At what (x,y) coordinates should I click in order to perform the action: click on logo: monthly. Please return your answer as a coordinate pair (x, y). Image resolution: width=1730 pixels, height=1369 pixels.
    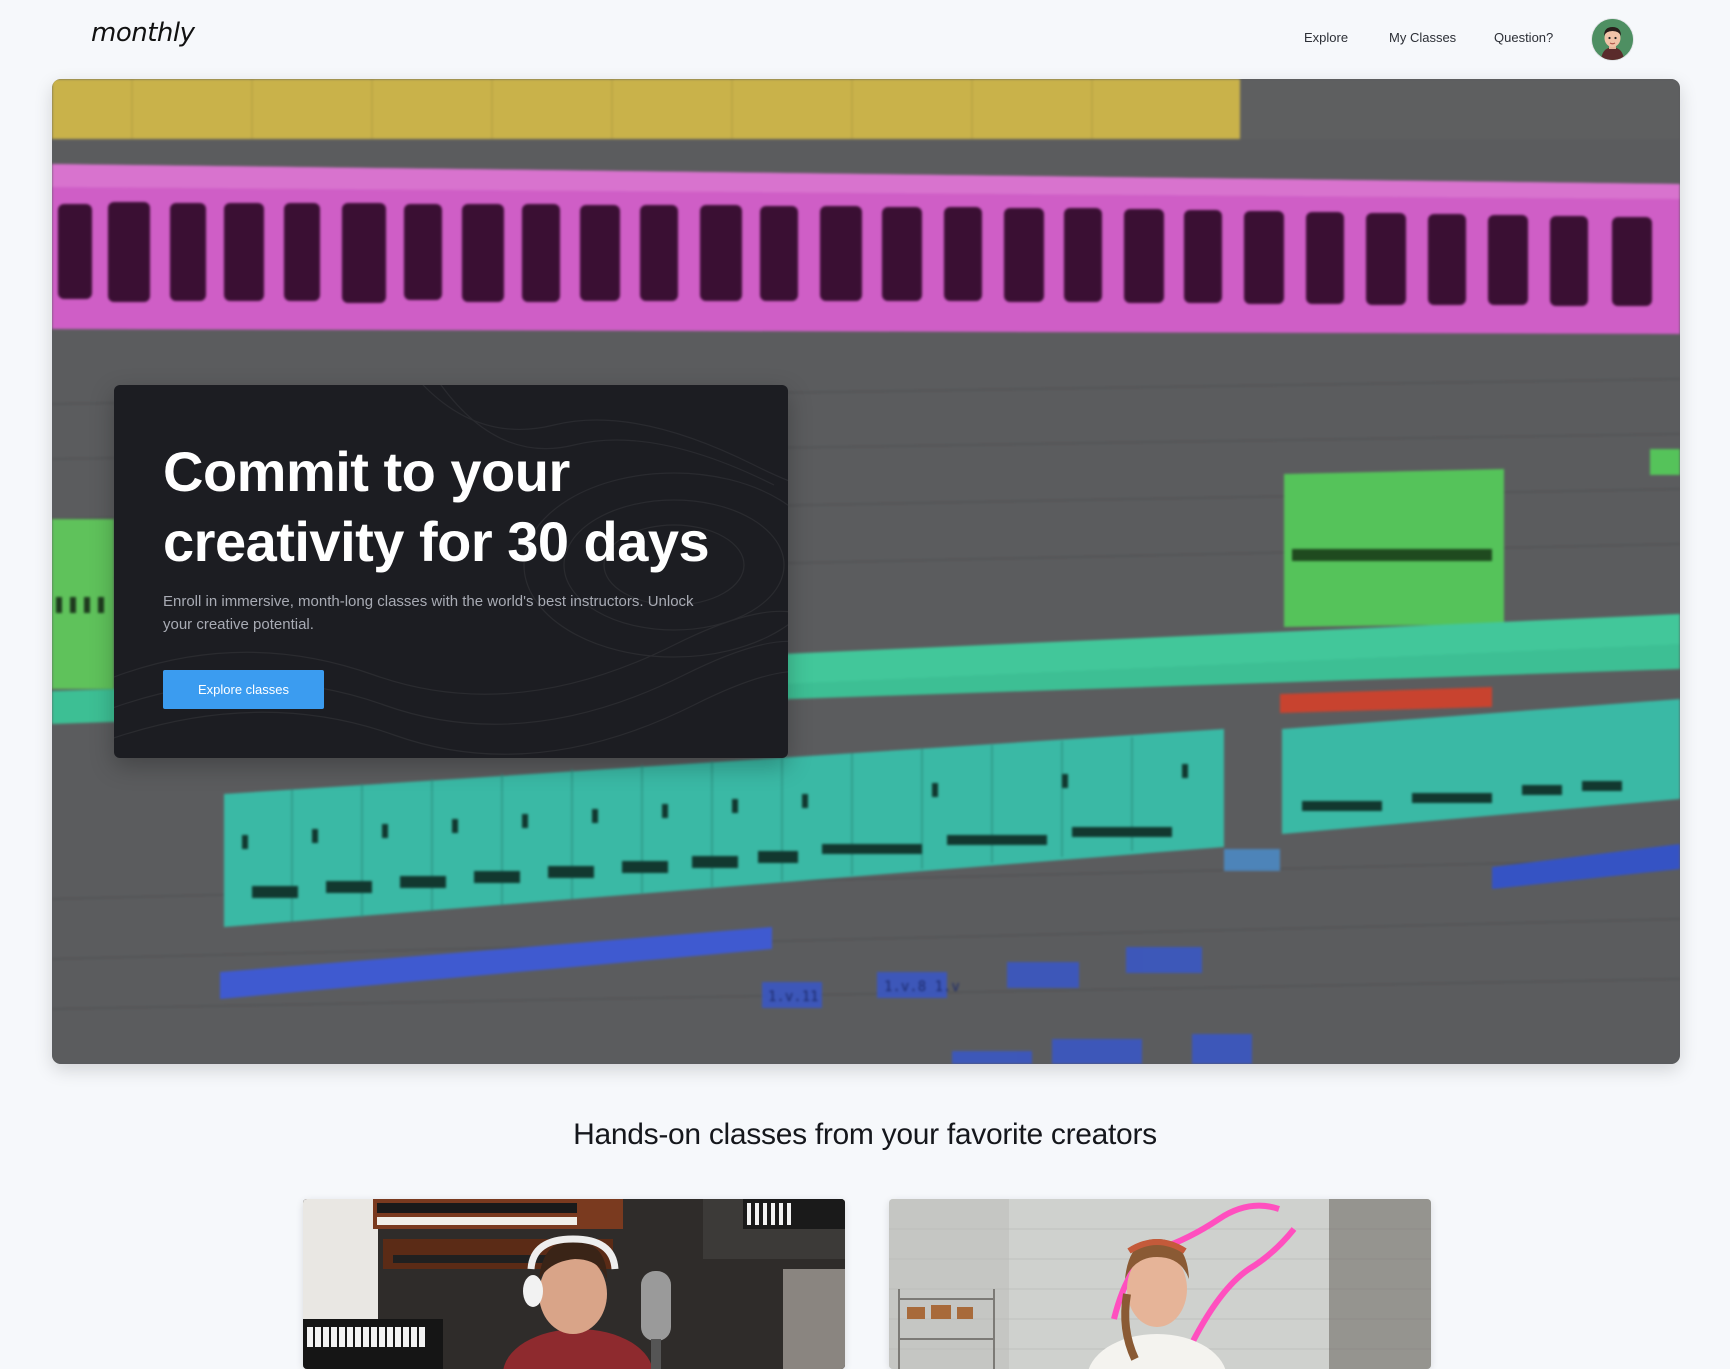
    Looking at the image, I should click on (143, 33).